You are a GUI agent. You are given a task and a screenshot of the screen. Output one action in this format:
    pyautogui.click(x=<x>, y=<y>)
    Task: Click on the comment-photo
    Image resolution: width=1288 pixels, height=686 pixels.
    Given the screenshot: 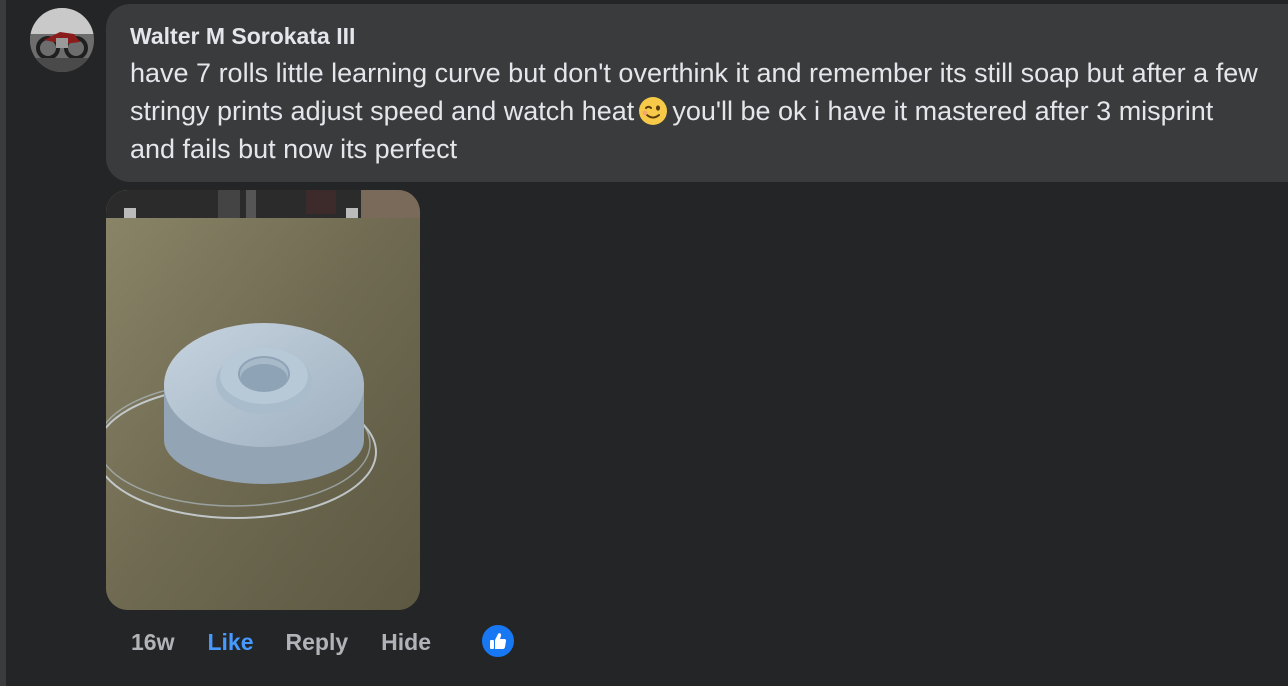 What is the action you would take?
    pyautogui.click(x=263, y=400)
    